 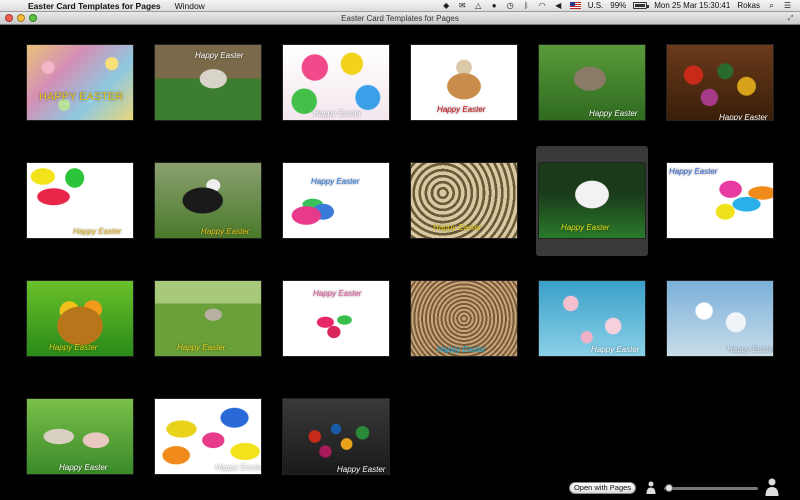 What do you see at coordinates (668, 488) in the screenshot?
I see `zoom-slider-knob` at bounding box center [668, 488].